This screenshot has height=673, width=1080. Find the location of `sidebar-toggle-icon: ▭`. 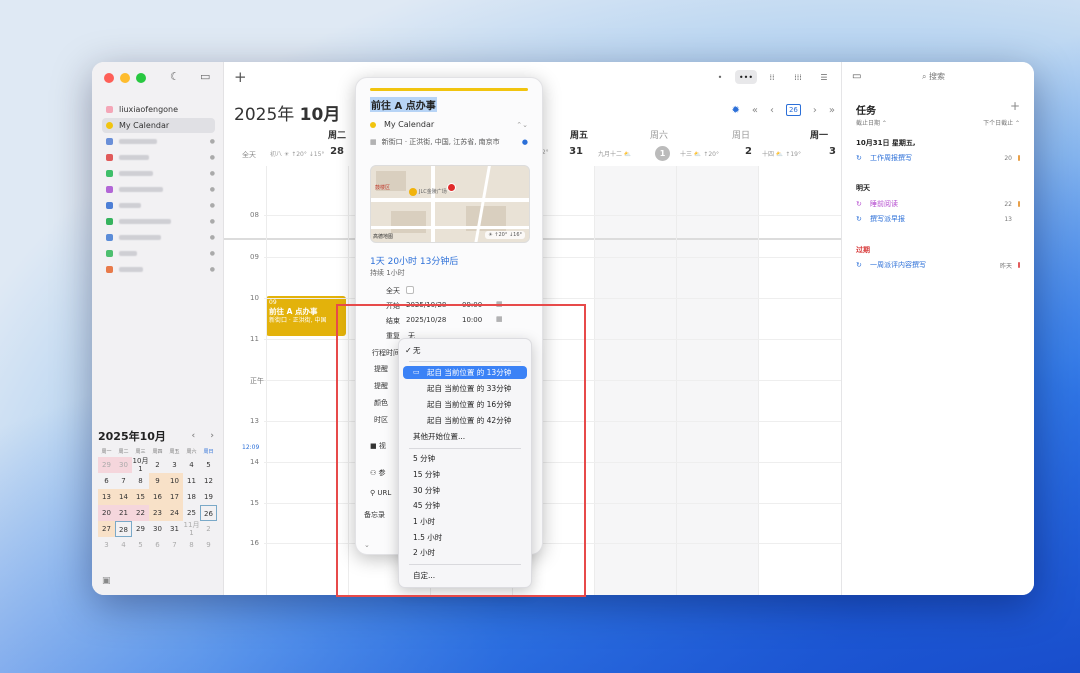

sidebar-toggle-icon: ▭ is located at coordinates (205, 76).